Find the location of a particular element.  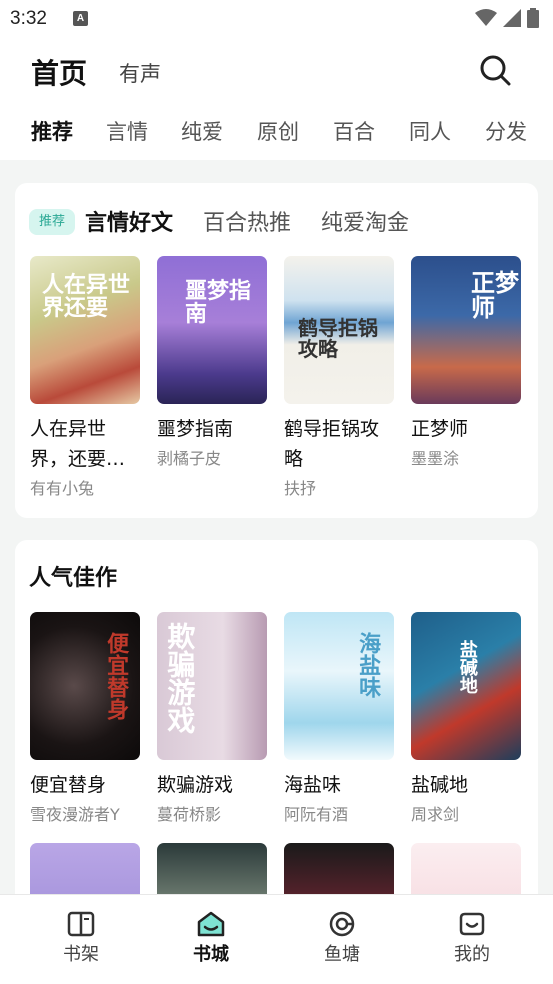

status-time: 3:32 is located at coordinates (28, 18).